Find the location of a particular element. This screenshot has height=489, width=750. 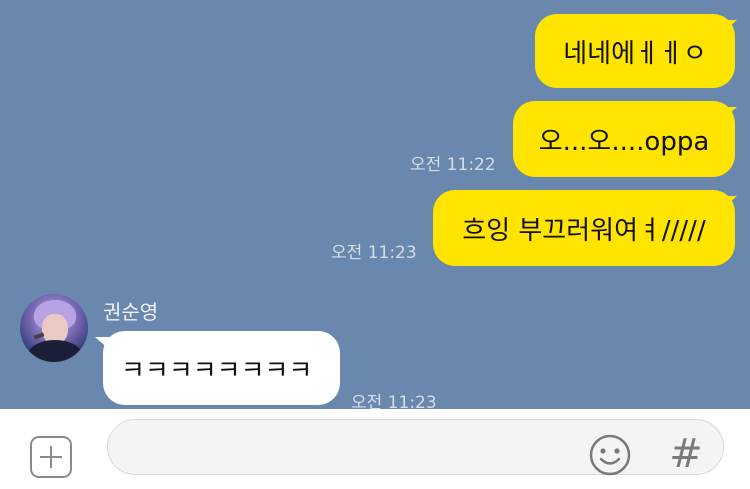

message-bubble-theirs: ㅋㅋㅋㅋㅋㅋㅋㅋ is located at coordinates (221, 368).